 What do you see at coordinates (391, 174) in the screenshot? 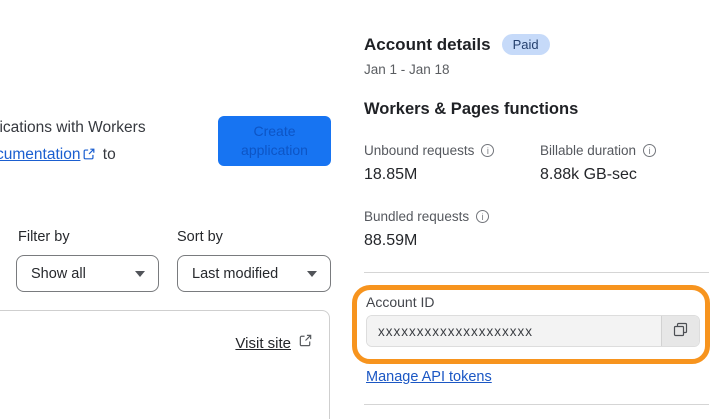
I see `metric-value: 18.85M` at bounding box center [391, 174].